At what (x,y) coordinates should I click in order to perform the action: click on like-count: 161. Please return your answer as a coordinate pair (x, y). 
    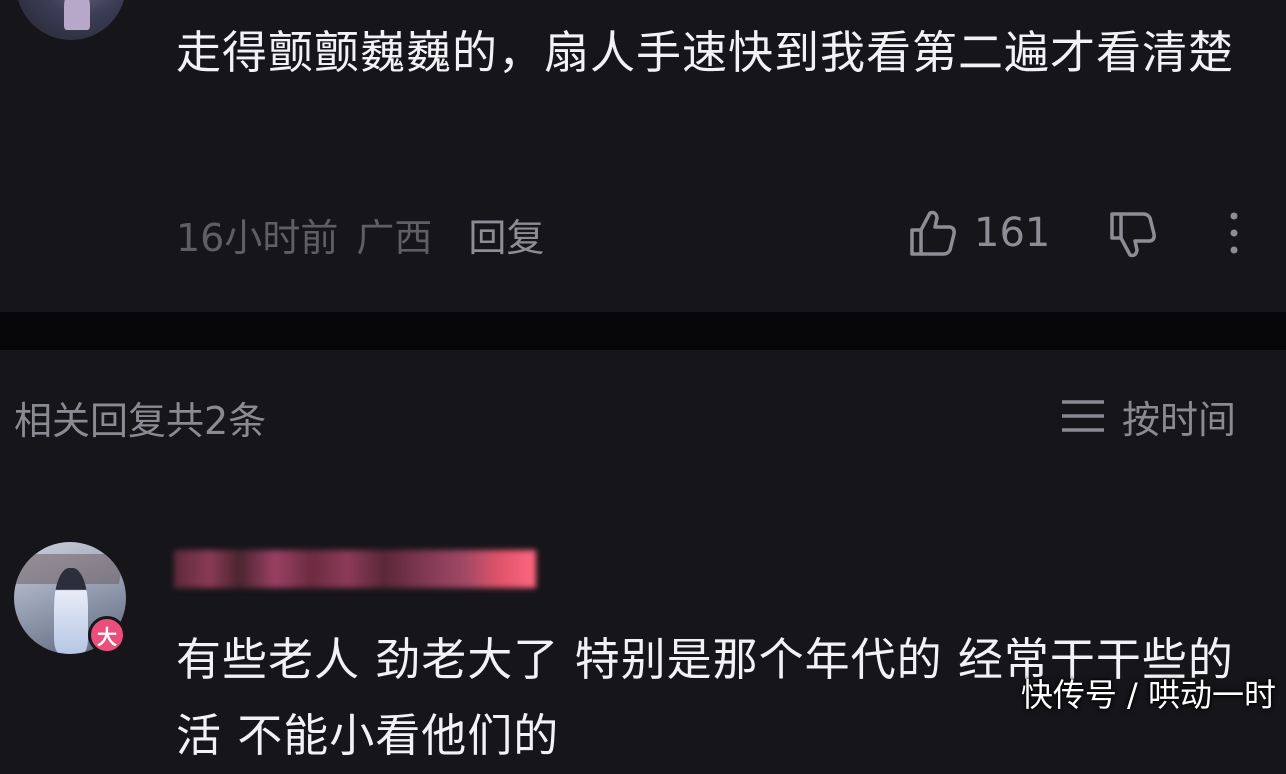
    Looking at the image, I should click on (1012, 233).